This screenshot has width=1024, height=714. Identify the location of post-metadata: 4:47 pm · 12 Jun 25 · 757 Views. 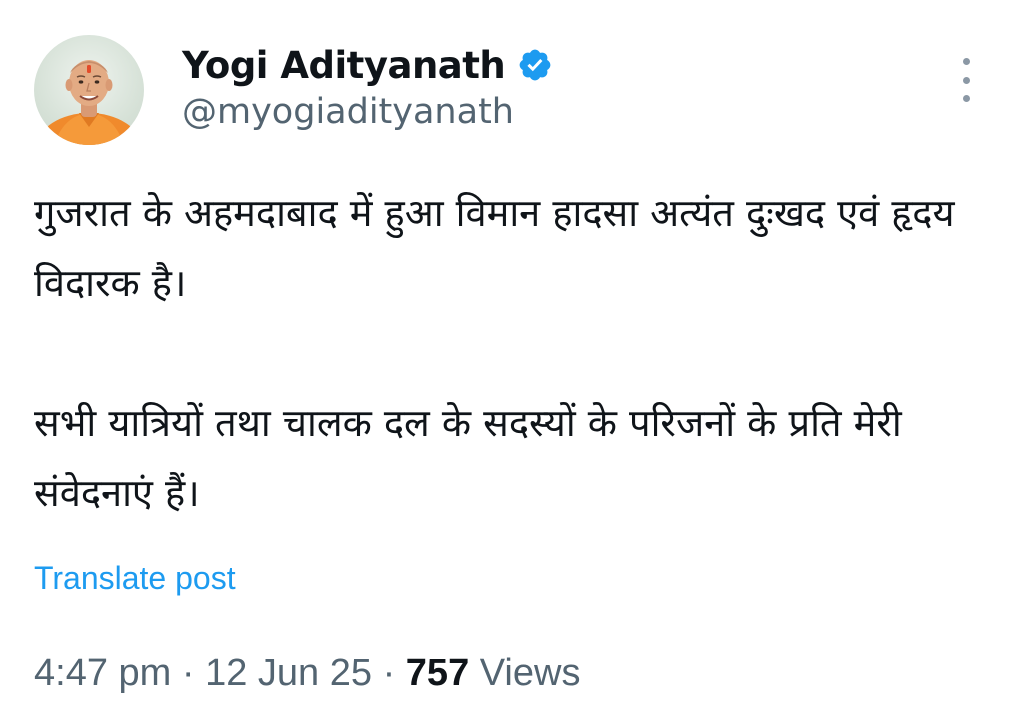
(307, 673).